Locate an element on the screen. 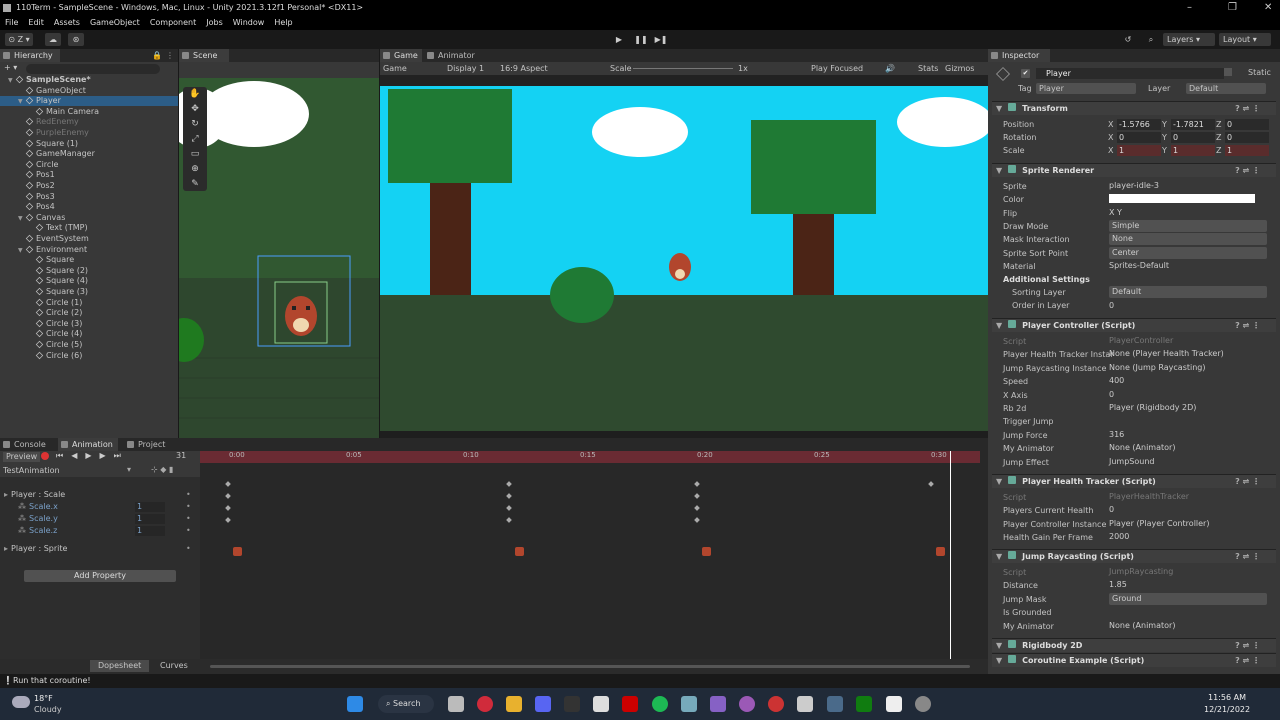 The width and height of the screenshot is (1280, 720). cloud-icon: ☁ is located at coordinates (53, 39).